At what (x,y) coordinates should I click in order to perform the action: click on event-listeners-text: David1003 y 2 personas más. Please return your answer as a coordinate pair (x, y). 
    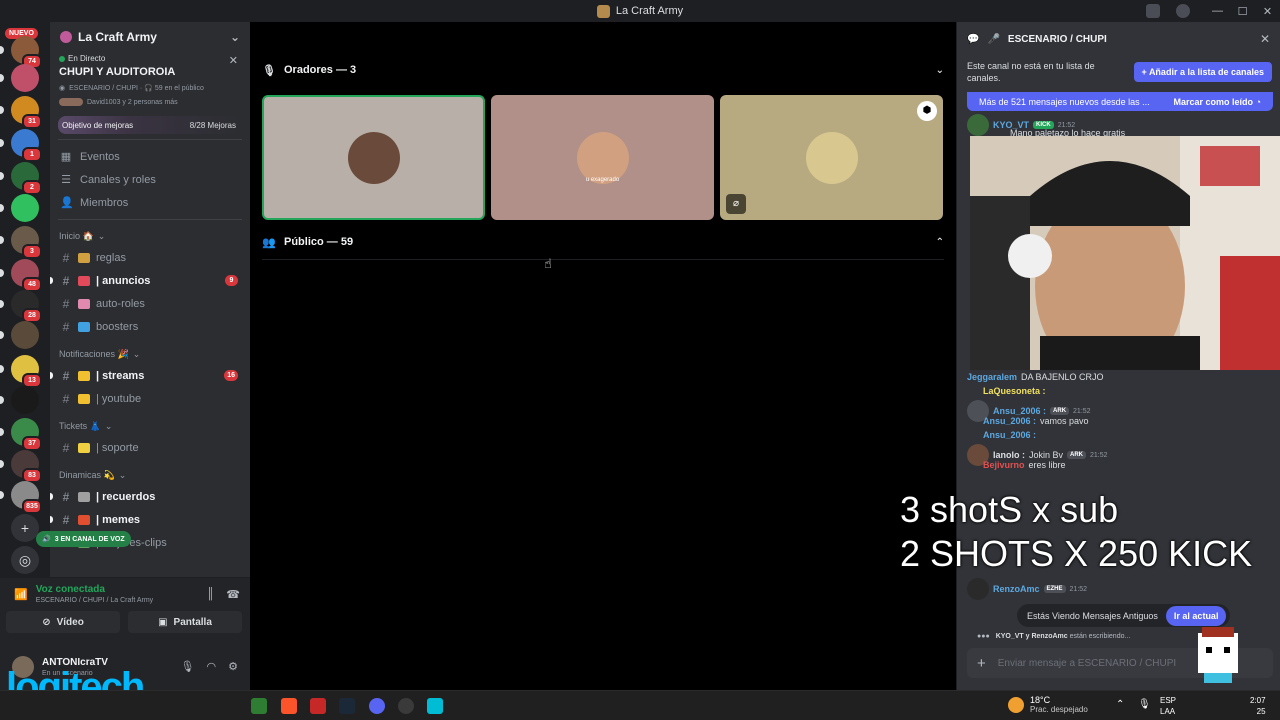
    Looking at the image, I should click on (132, 102).